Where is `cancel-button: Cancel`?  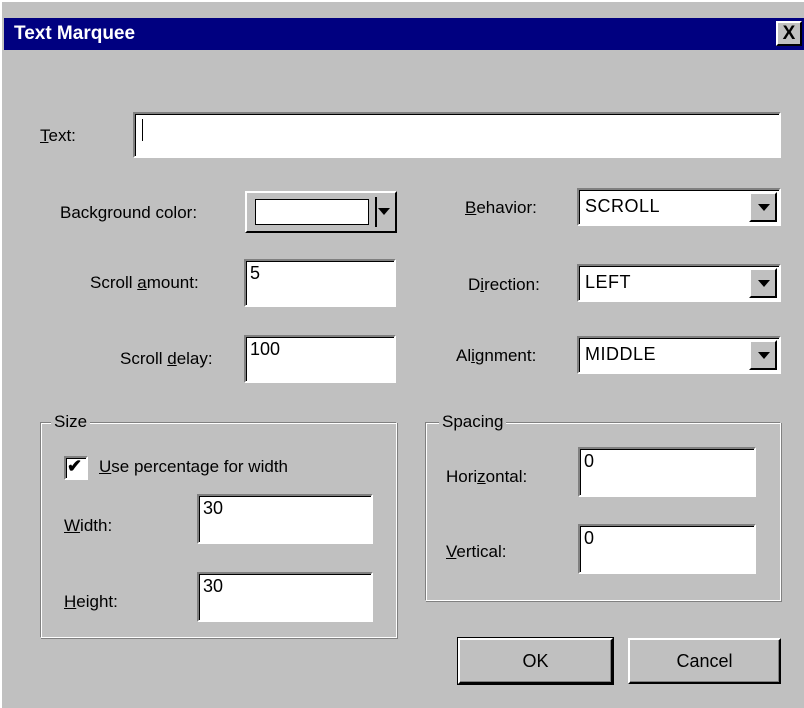 cancel-button: Cancel is located at coordinates (704, 661).